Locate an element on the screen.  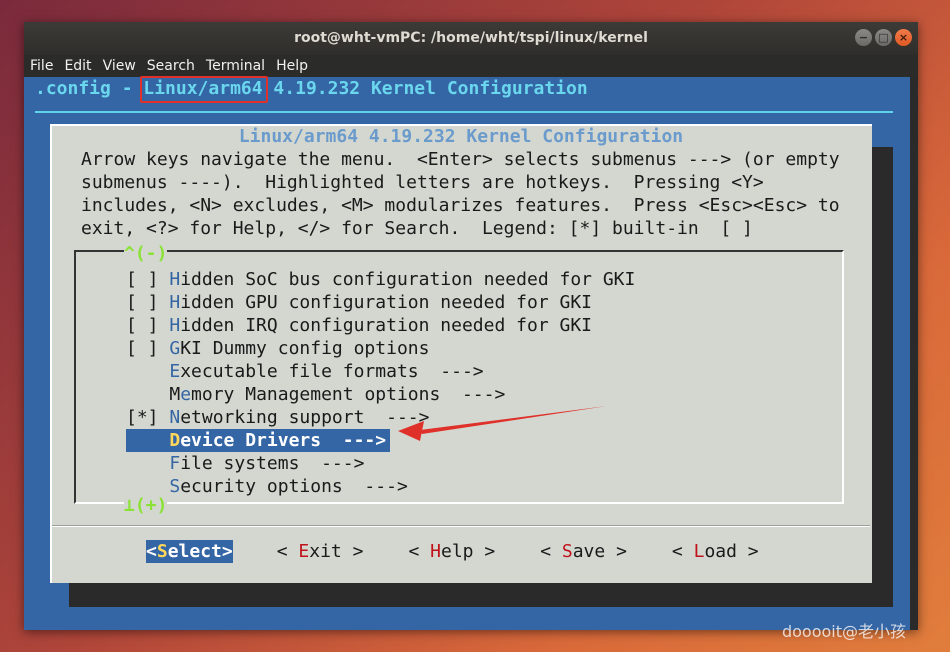
hotkey-letter: S is located at coordinates (175, 486).